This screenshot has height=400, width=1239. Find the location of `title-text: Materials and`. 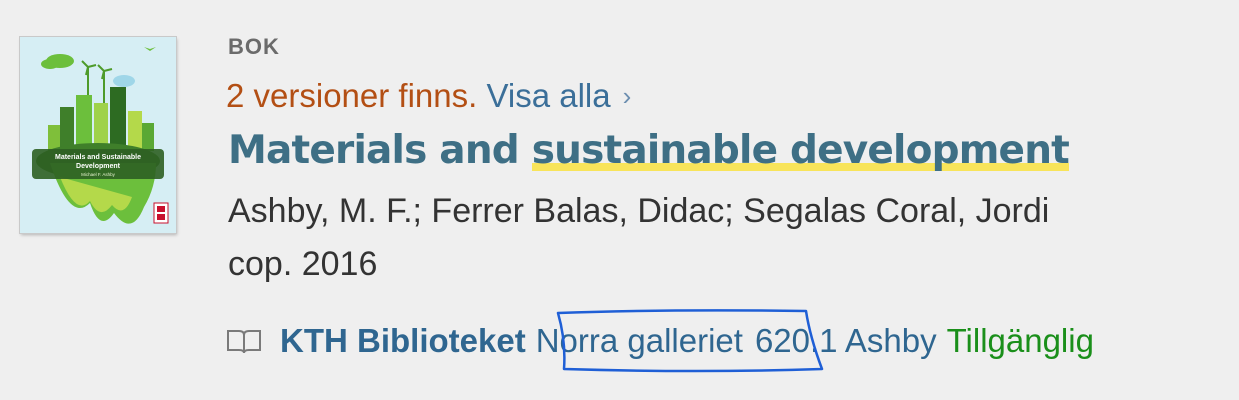

title-text: Materials and is located at coordinates (380, 150).